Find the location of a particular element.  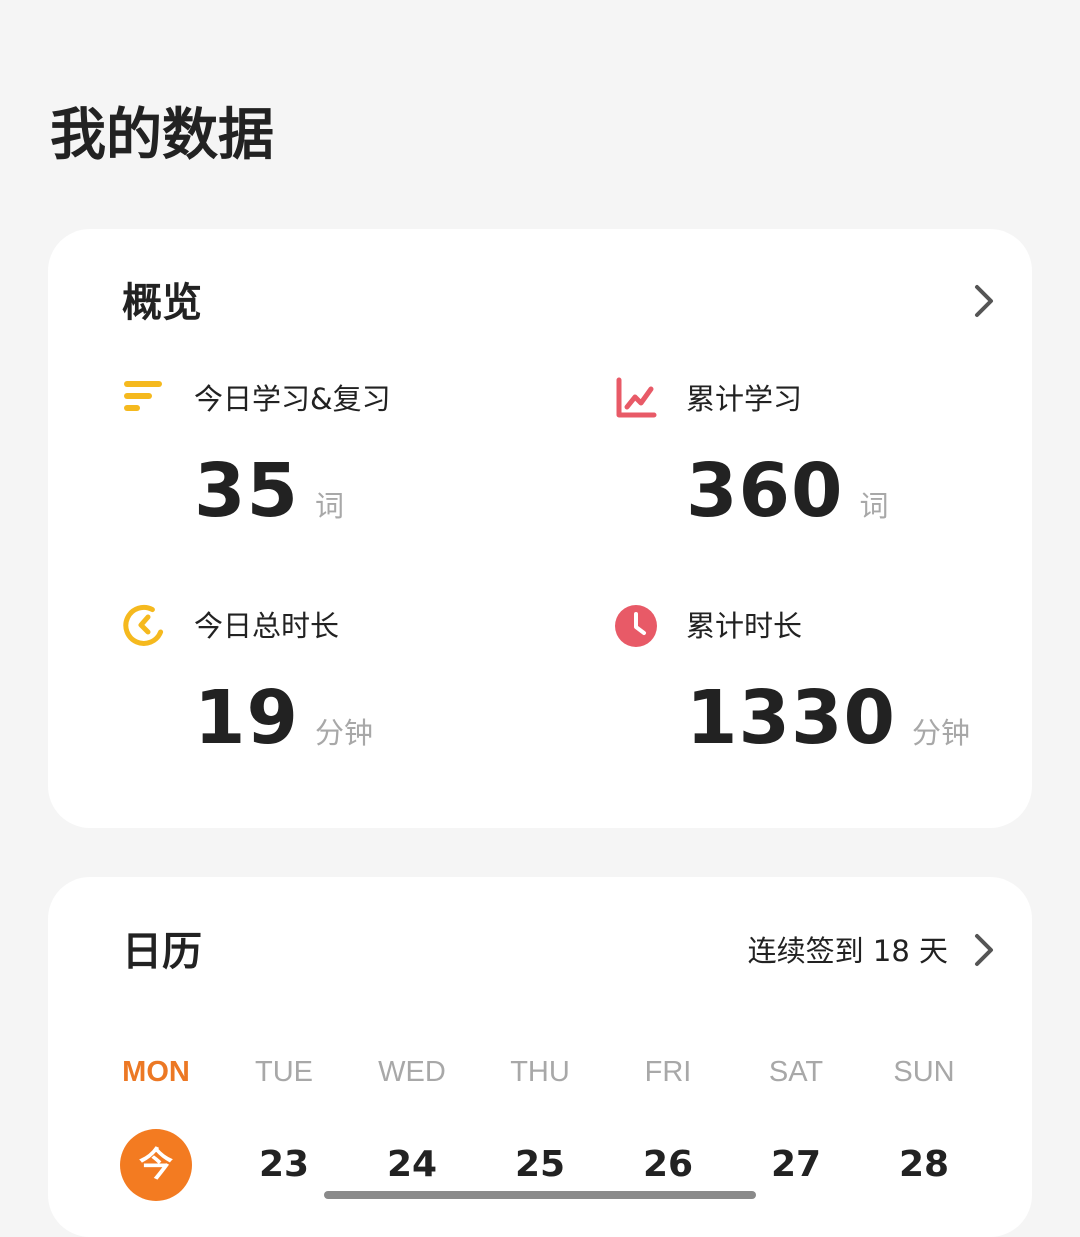

today-marker: 今 is located at coordinates (156, 1165).